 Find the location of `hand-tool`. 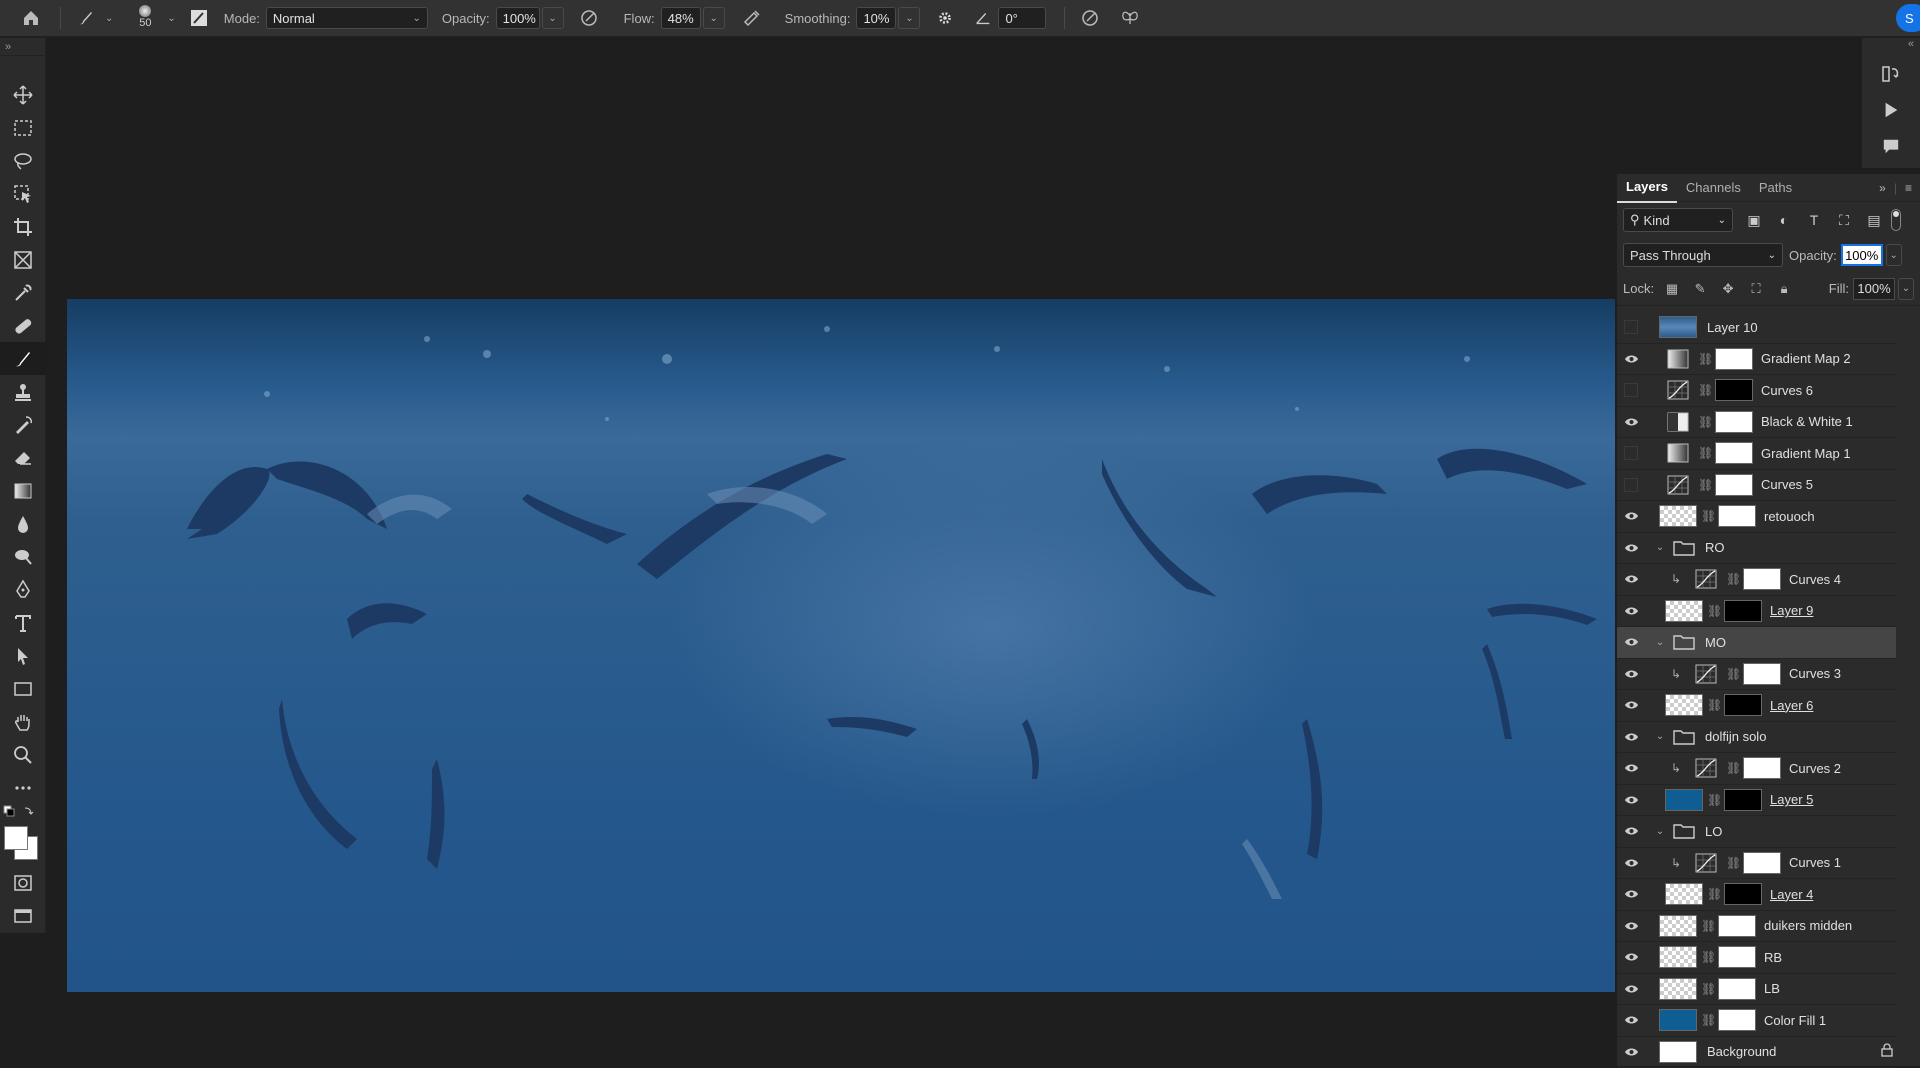

hand-tool is located at coordinates (23, 721).